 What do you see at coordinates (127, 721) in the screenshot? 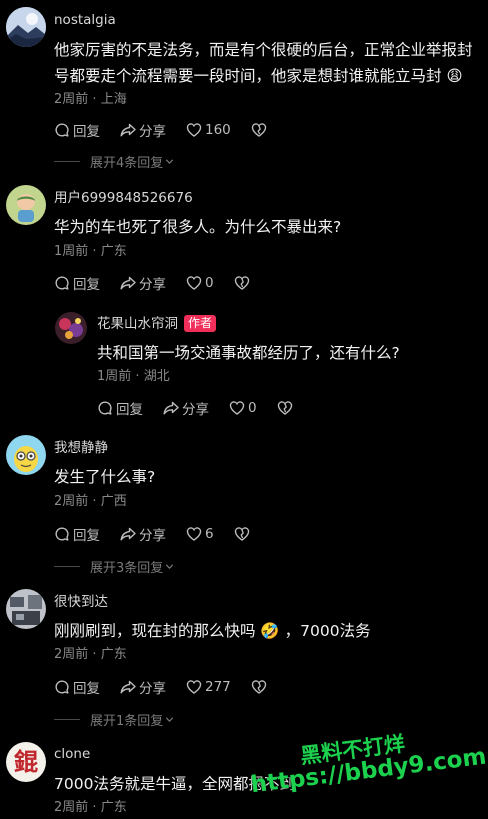
I see `expand-label: 展开1条回复` at bounding box center [127, 721].